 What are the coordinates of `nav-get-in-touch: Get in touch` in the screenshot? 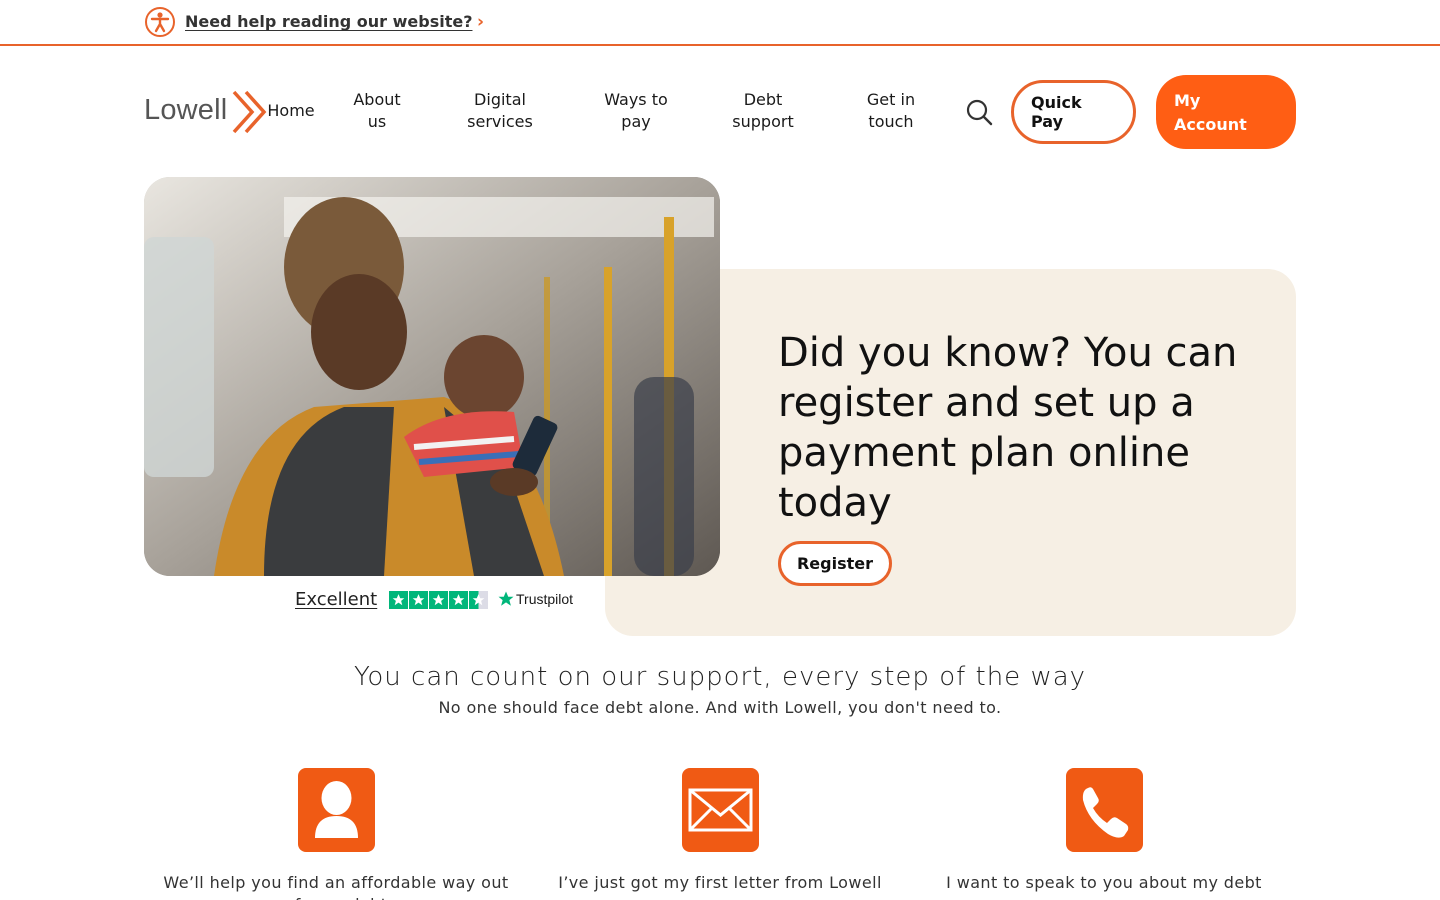 It's located at (891, 111).